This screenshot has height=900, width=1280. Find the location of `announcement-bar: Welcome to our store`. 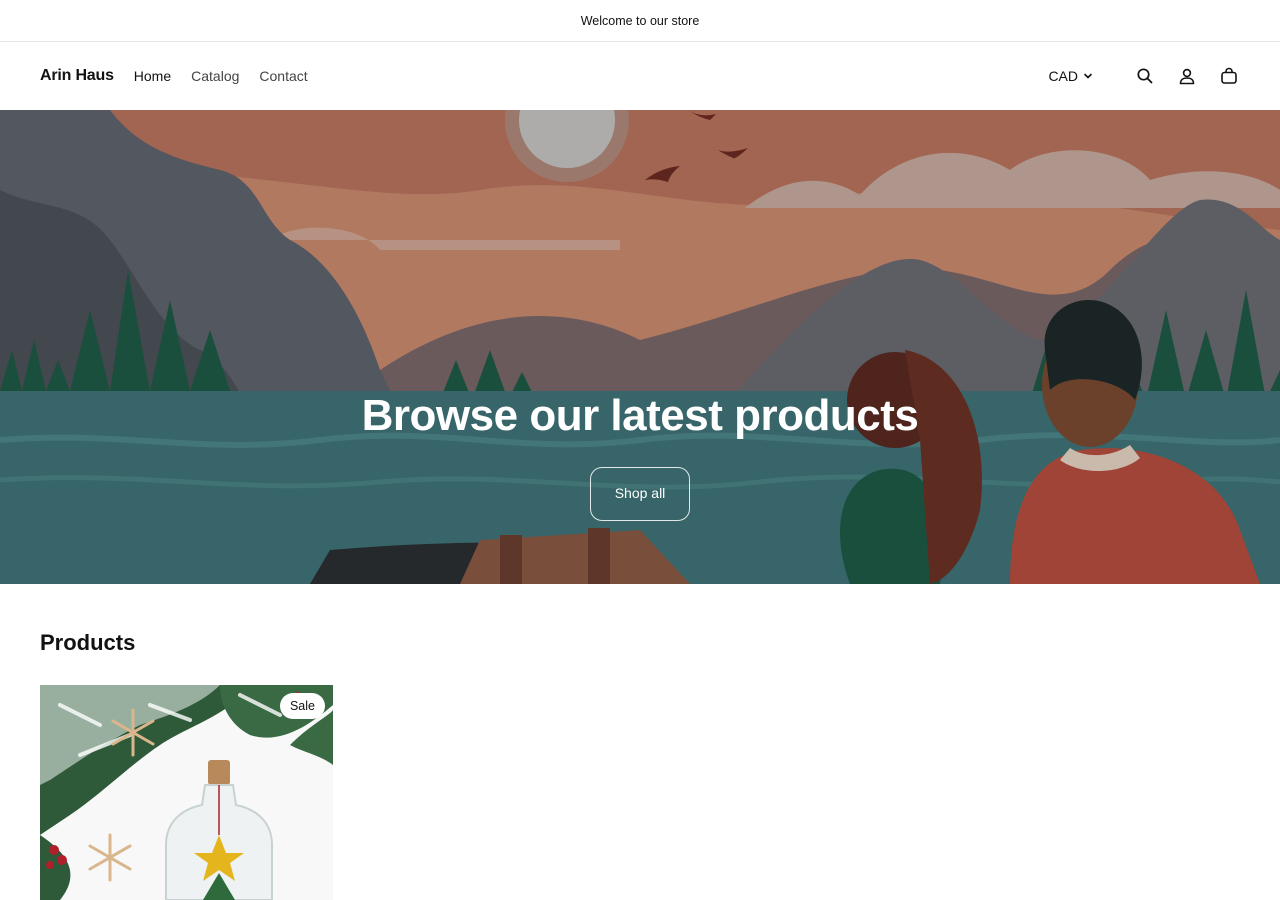

announcement-bar: Welcome to our store is located at coordinates (640, 21).